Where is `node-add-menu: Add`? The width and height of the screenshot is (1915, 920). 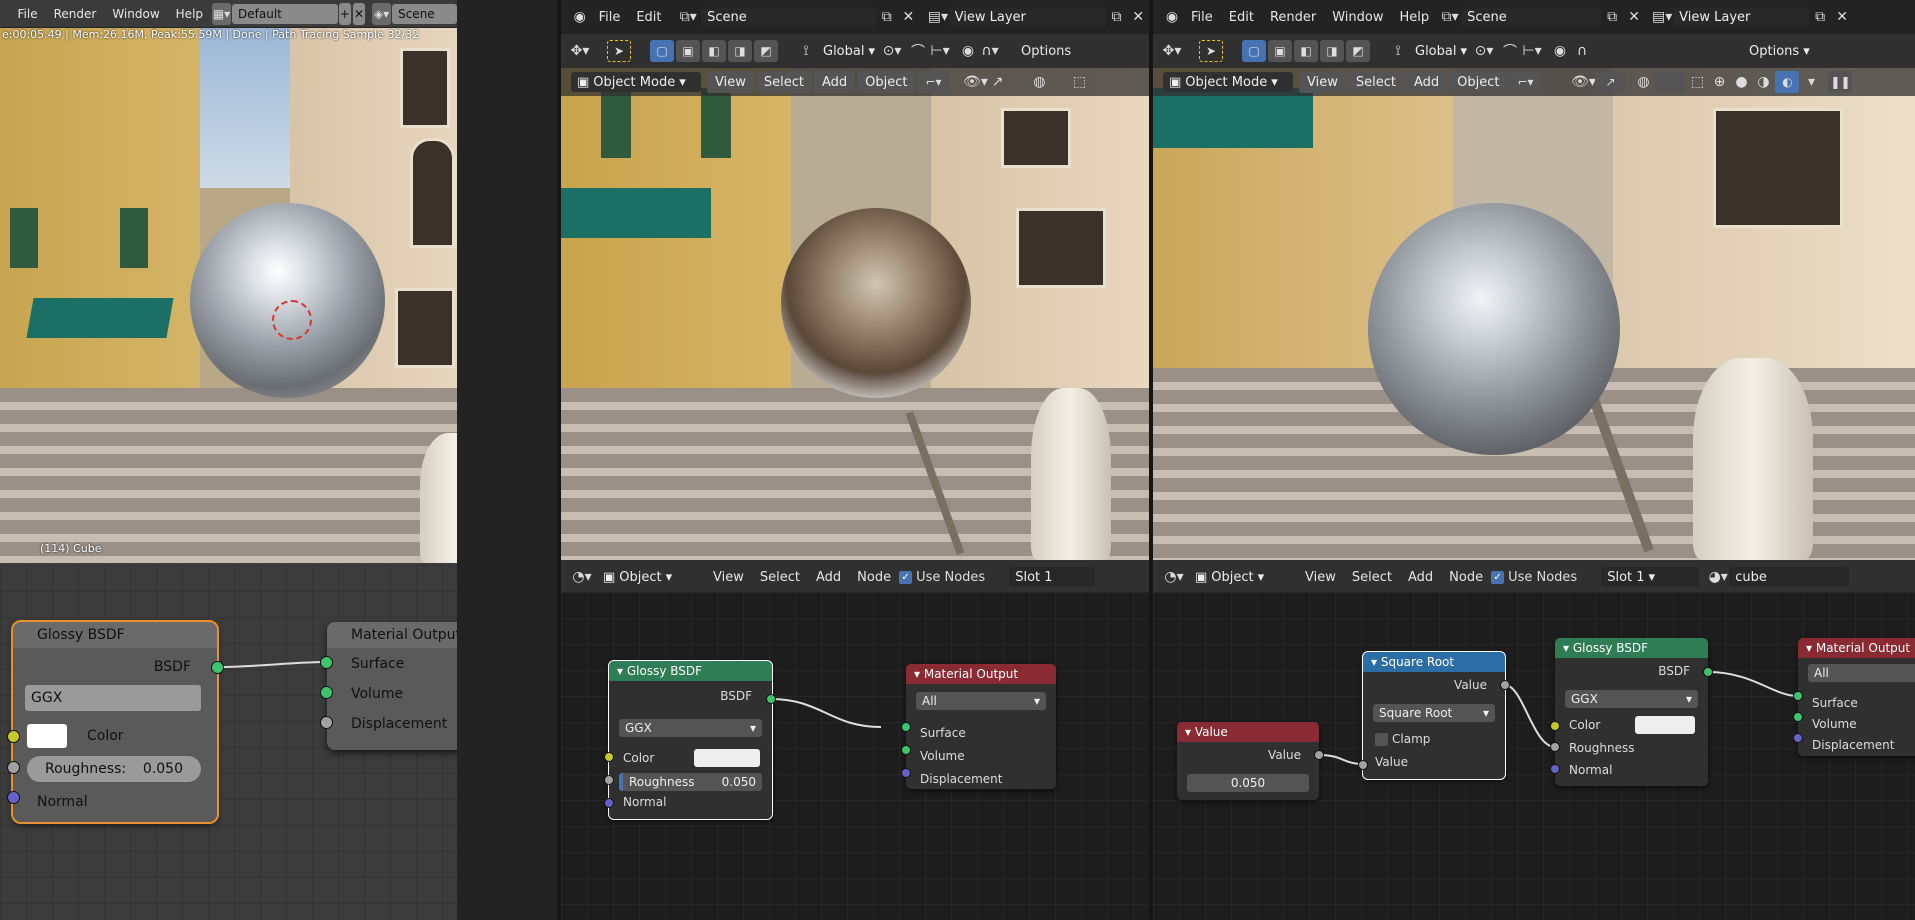 node-add-menu: Add is located at coordinates (1420, 577).